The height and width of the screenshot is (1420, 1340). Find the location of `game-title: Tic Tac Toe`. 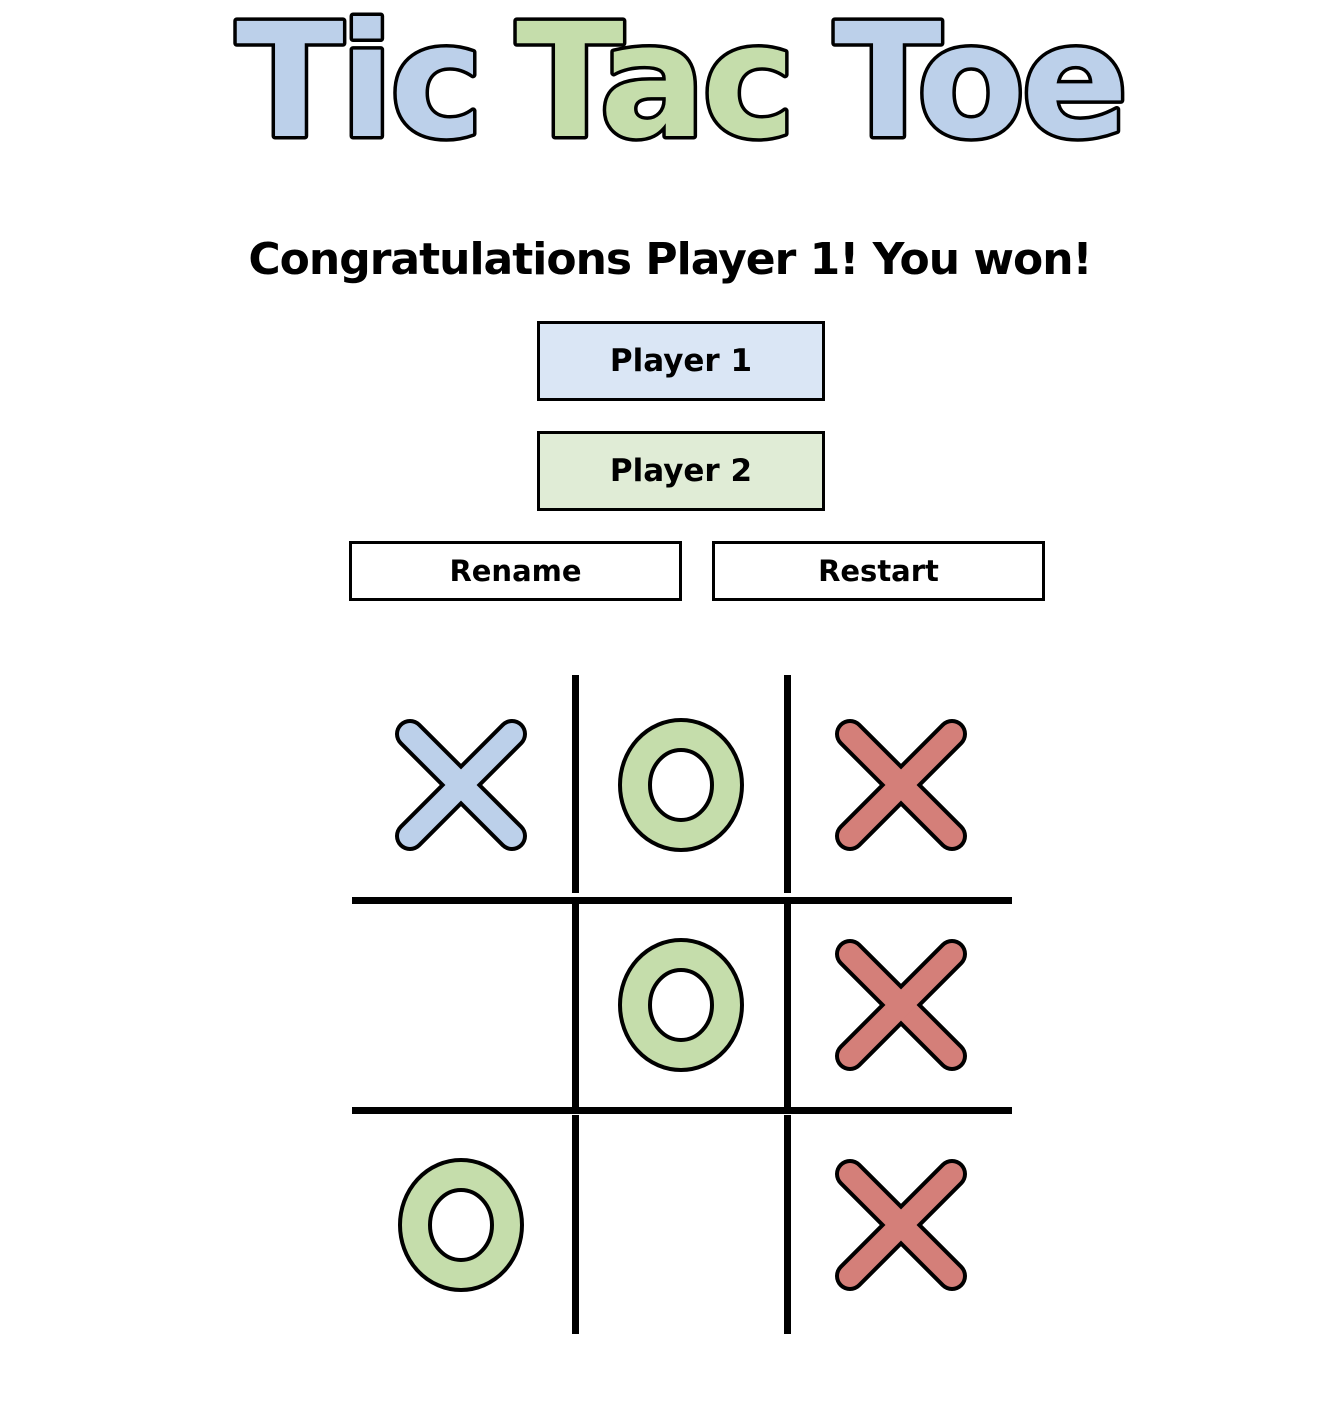

game-title: Tic Tac Toe is located at coordinates (683, 89).